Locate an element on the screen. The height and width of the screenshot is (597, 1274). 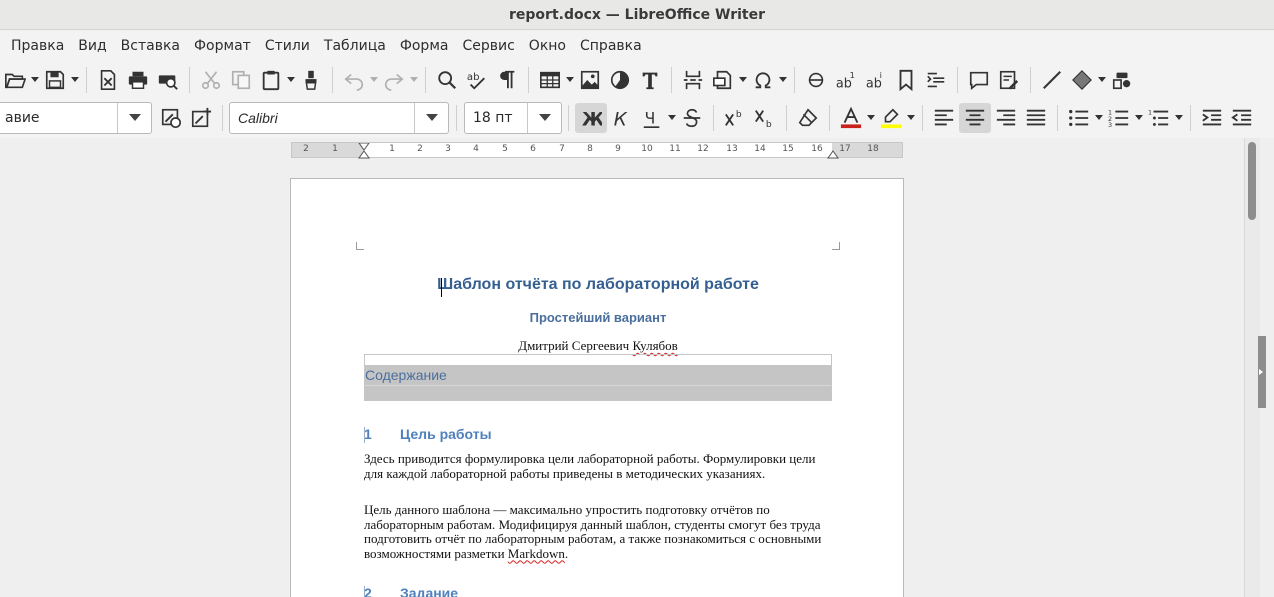
basic-shapes-button is located at coordinates (1082, 80).